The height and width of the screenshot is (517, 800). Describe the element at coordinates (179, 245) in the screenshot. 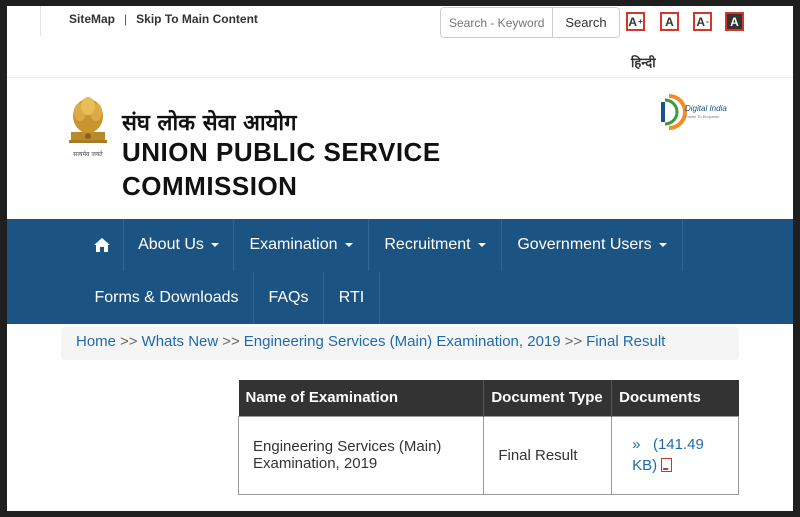

I see `nav-about-us: About Us` at that location.